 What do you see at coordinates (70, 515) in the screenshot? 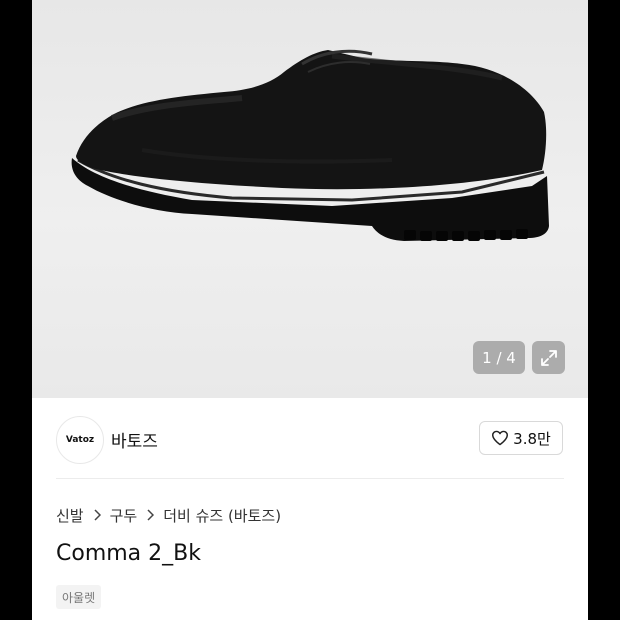
I see `breadcrumb-item-shoes: 신발` at bounding box center [70, 515].